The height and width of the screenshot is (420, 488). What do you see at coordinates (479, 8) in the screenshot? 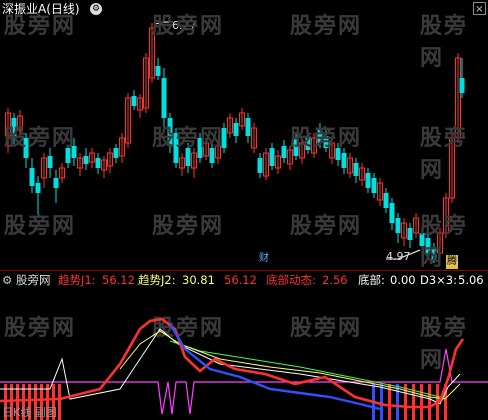
I see `close-icon: ×` at bounding box center [479, 8].